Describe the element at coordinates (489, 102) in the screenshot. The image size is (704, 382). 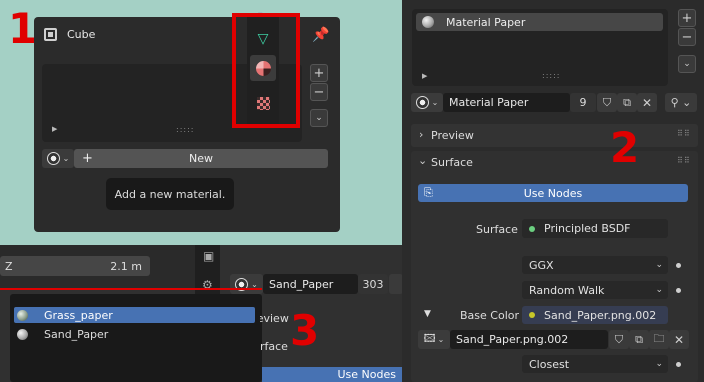
I see `material-name: Material Paper` at that location.